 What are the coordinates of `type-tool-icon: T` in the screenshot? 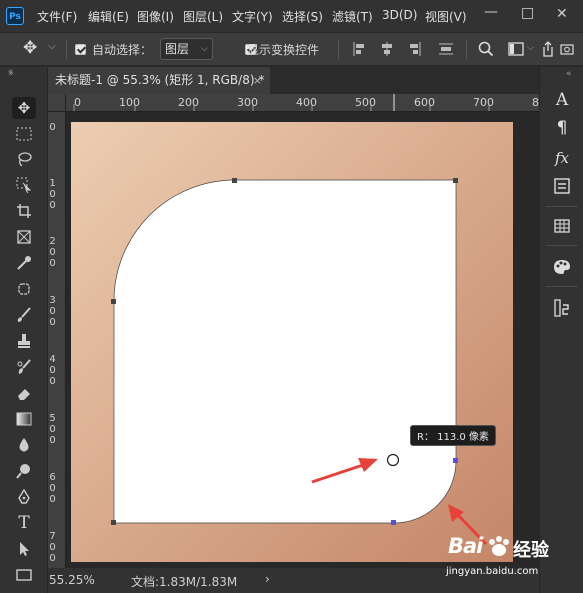 It's located at (24, 523).